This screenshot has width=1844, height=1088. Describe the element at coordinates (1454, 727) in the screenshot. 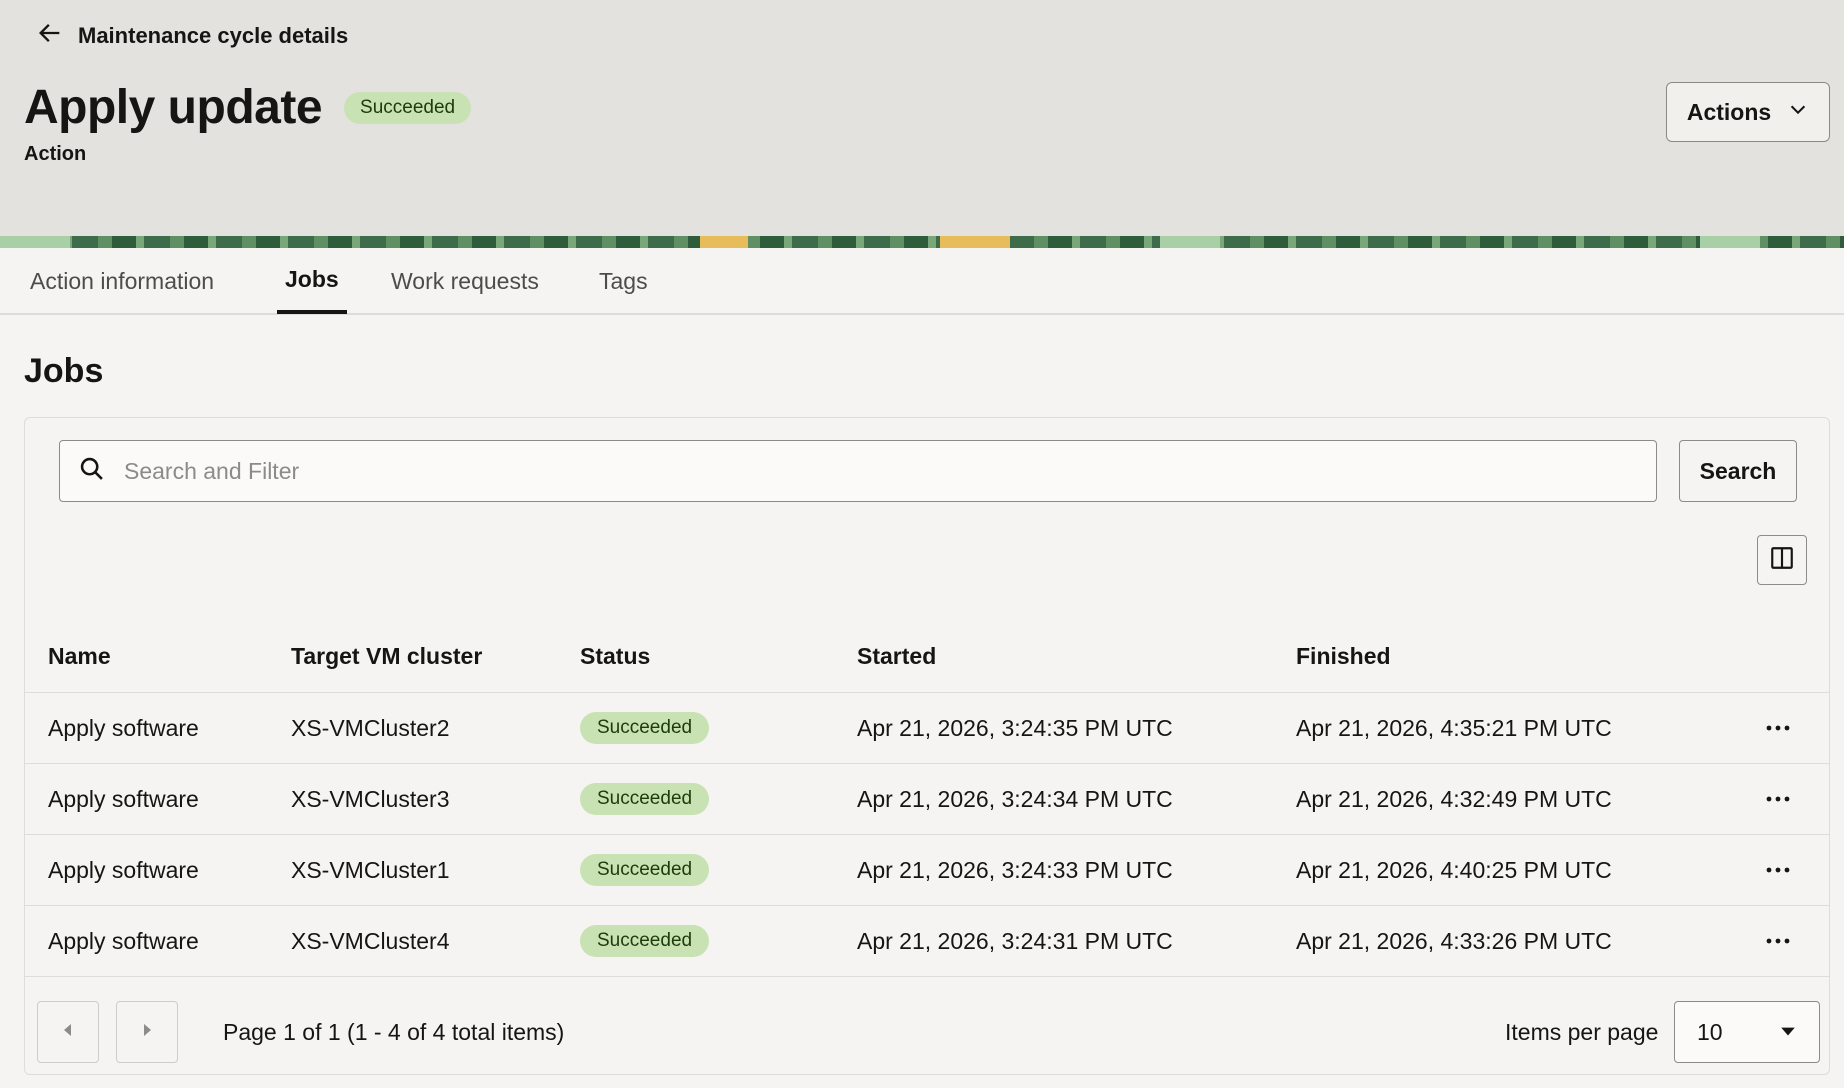

I see `job-finished: Apr 21, 2026, 4:35:21 PM UTC` at that location.